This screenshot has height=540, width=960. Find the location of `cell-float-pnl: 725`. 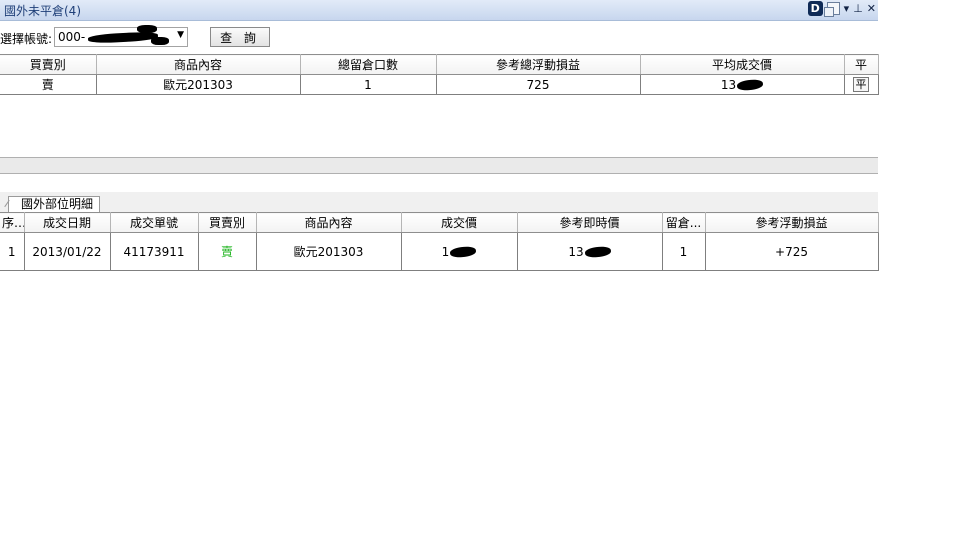

cell-float-pnl: 725 is located at coordinates (538, 84).